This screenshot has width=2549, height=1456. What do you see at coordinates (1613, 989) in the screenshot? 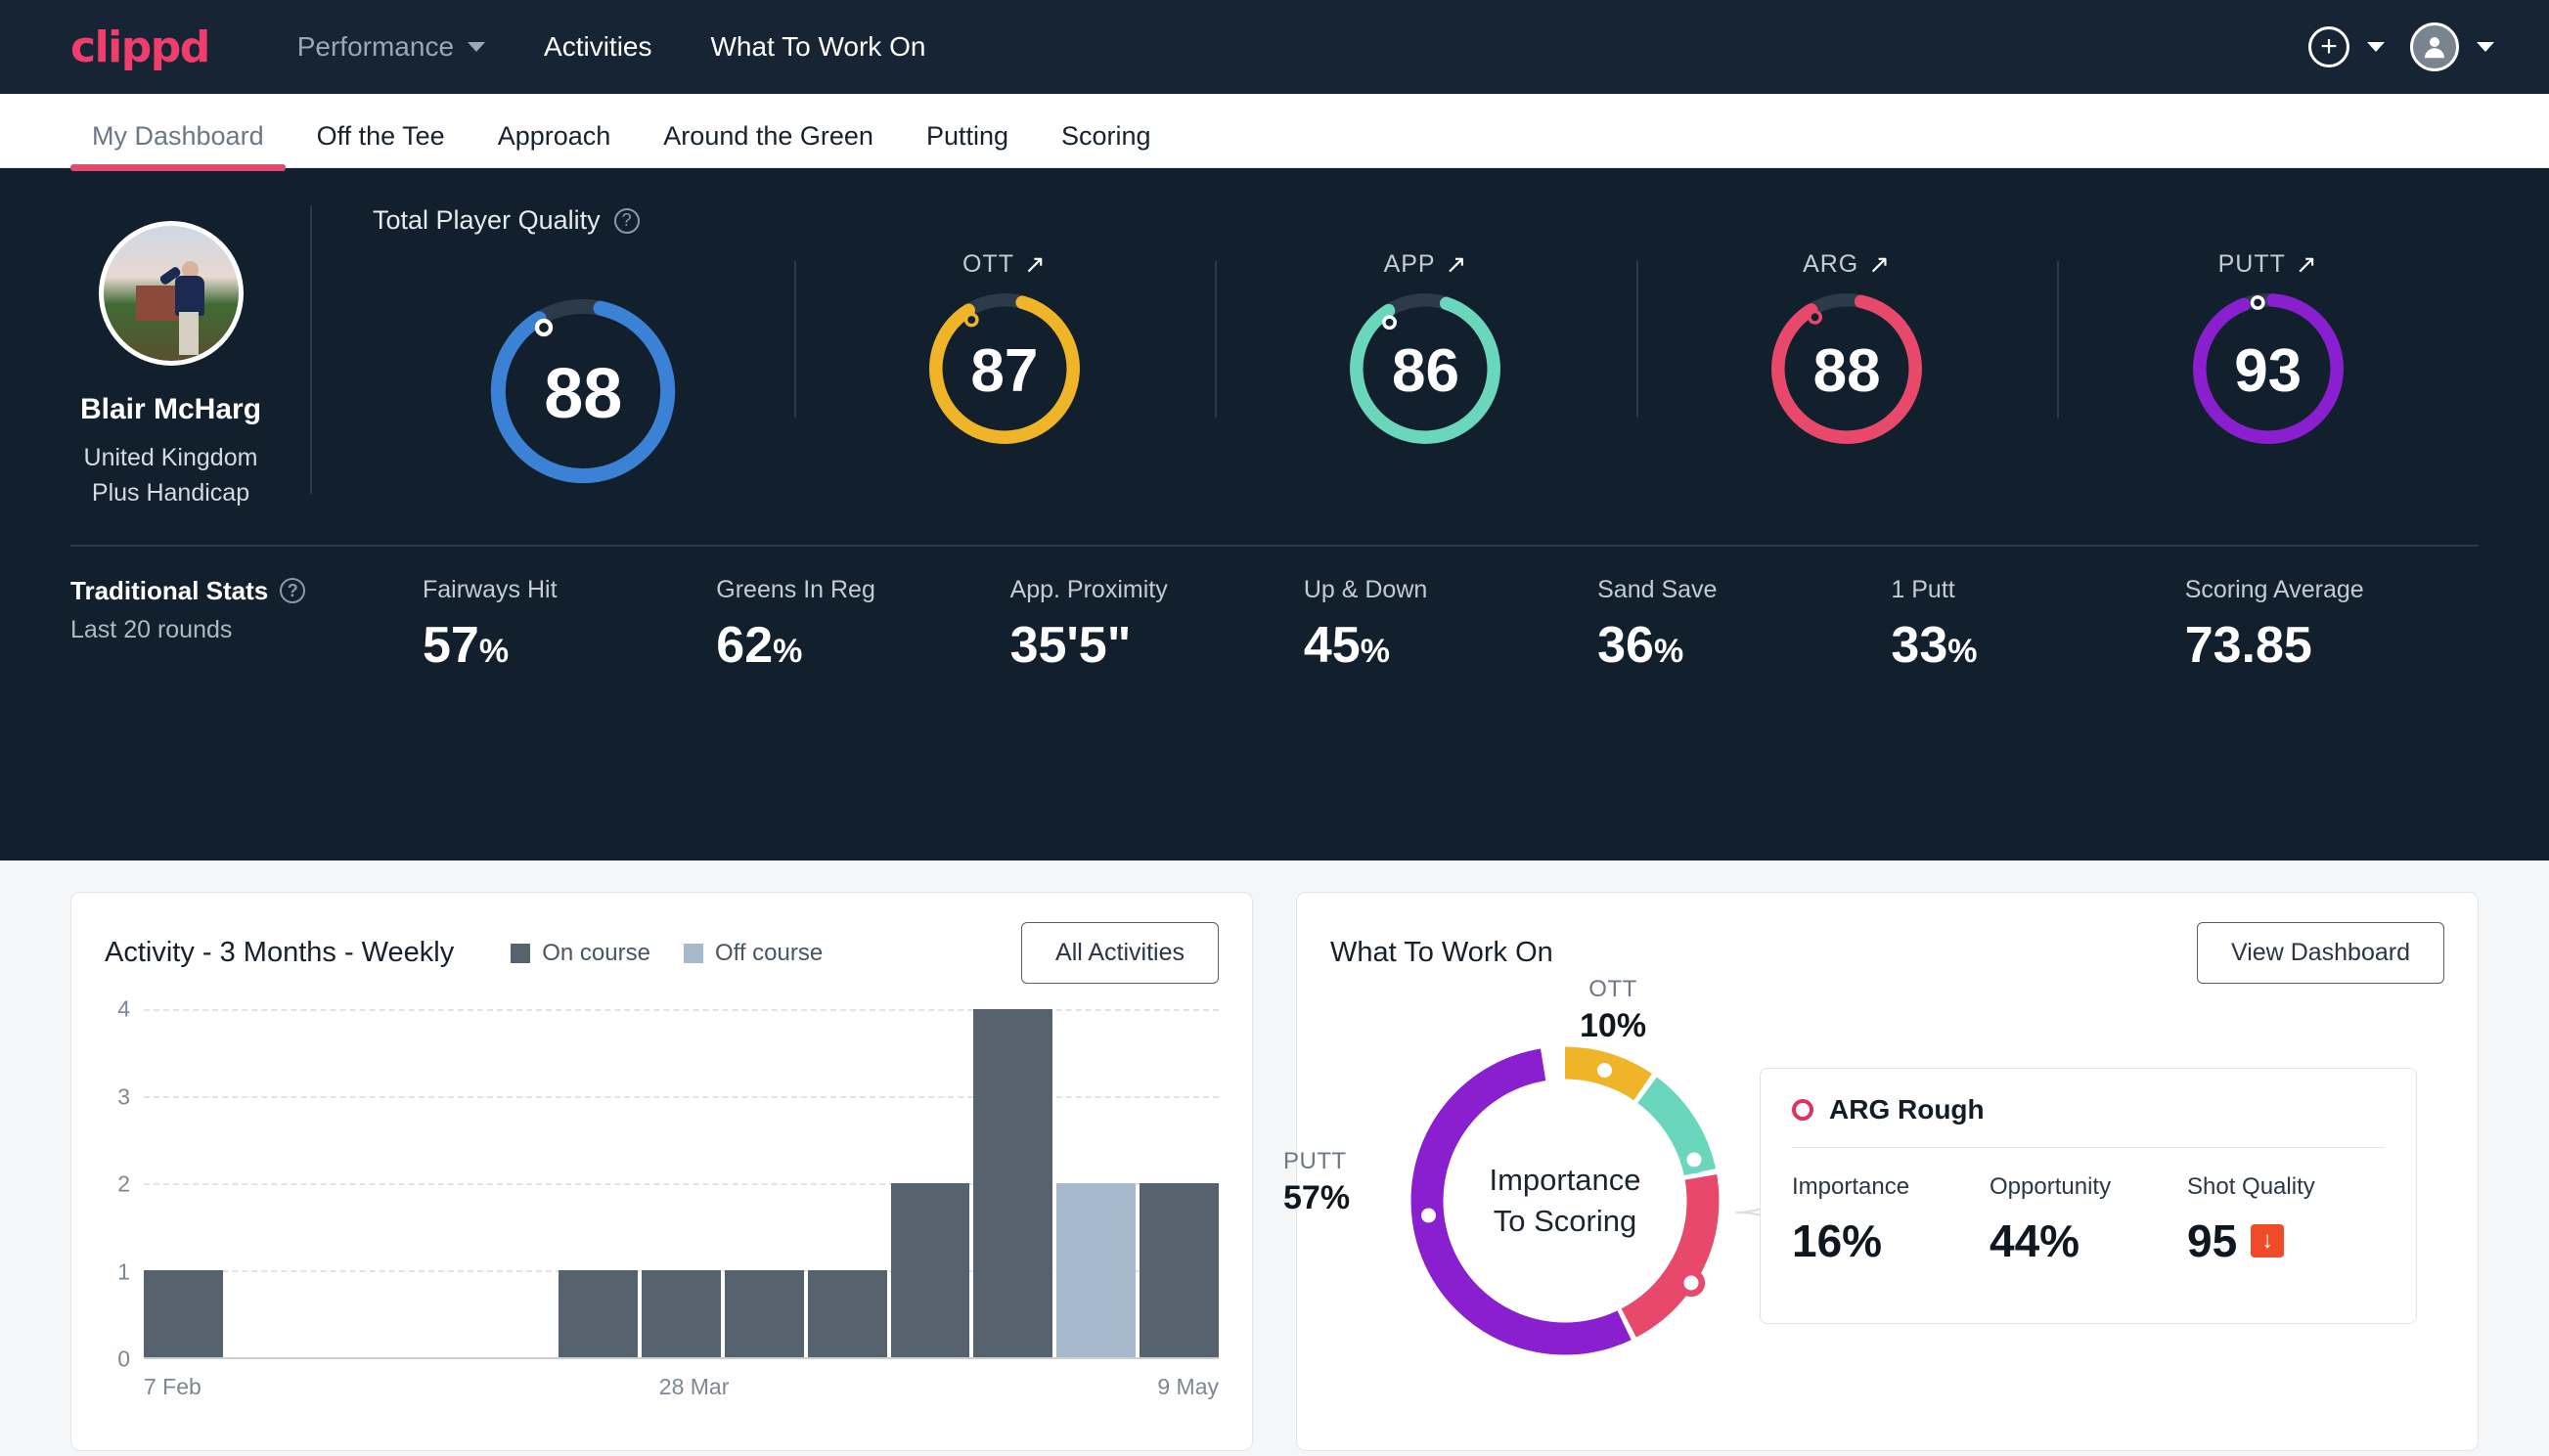
I see `donut-label-ott-key: OTT` at bounding box center [1613, 989].